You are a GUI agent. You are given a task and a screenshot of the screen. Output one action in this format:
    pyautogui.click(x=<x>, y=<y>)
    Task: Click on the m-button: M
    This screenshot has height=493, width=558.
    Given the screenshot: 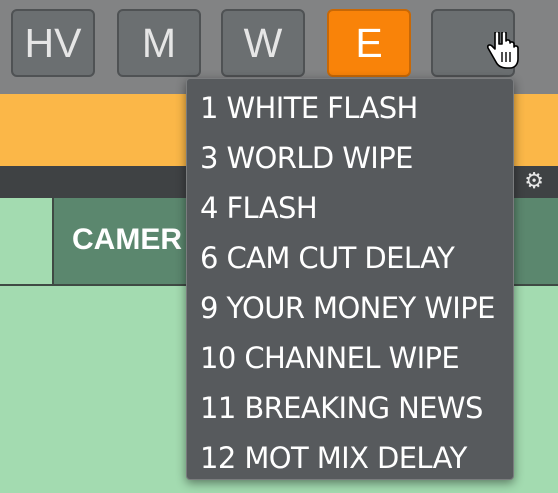 What is the action you would take?
    pyautogui.click(x=159, y=43)
    